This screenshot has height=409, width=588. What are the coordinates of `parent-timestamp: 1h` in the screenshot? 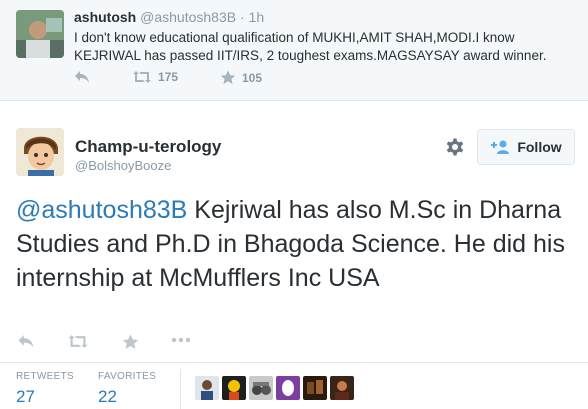 It's located at (257, 17).